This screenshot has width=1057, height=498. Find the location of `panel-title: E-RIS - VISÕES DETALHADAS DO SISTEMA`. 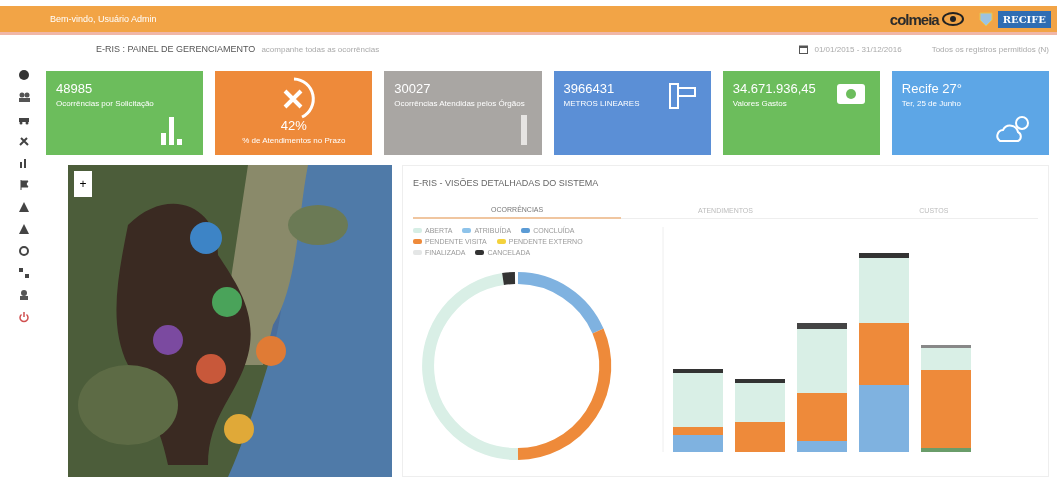

panel-title: E-RIS - VISÕES DETALHADAS DO SISTEMA is located at coordinates (506, 183).